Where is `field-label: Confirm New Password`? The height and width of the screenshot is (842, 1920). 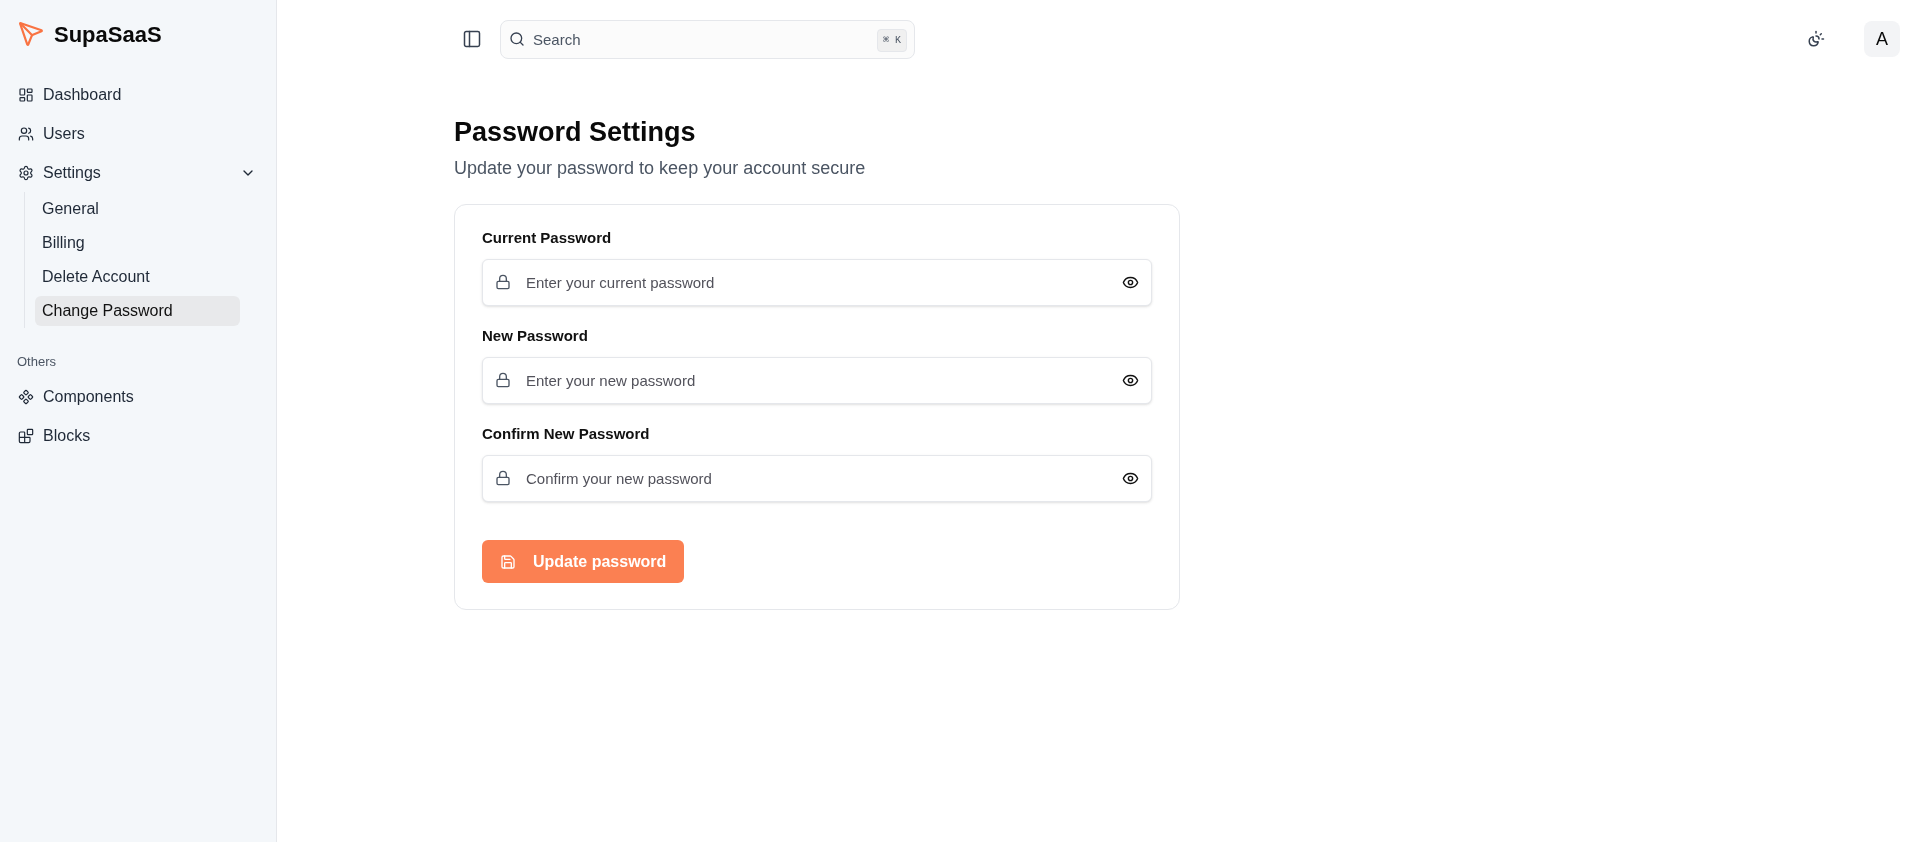 field-label: Confirm New Password is located at coordinates (566, 434).